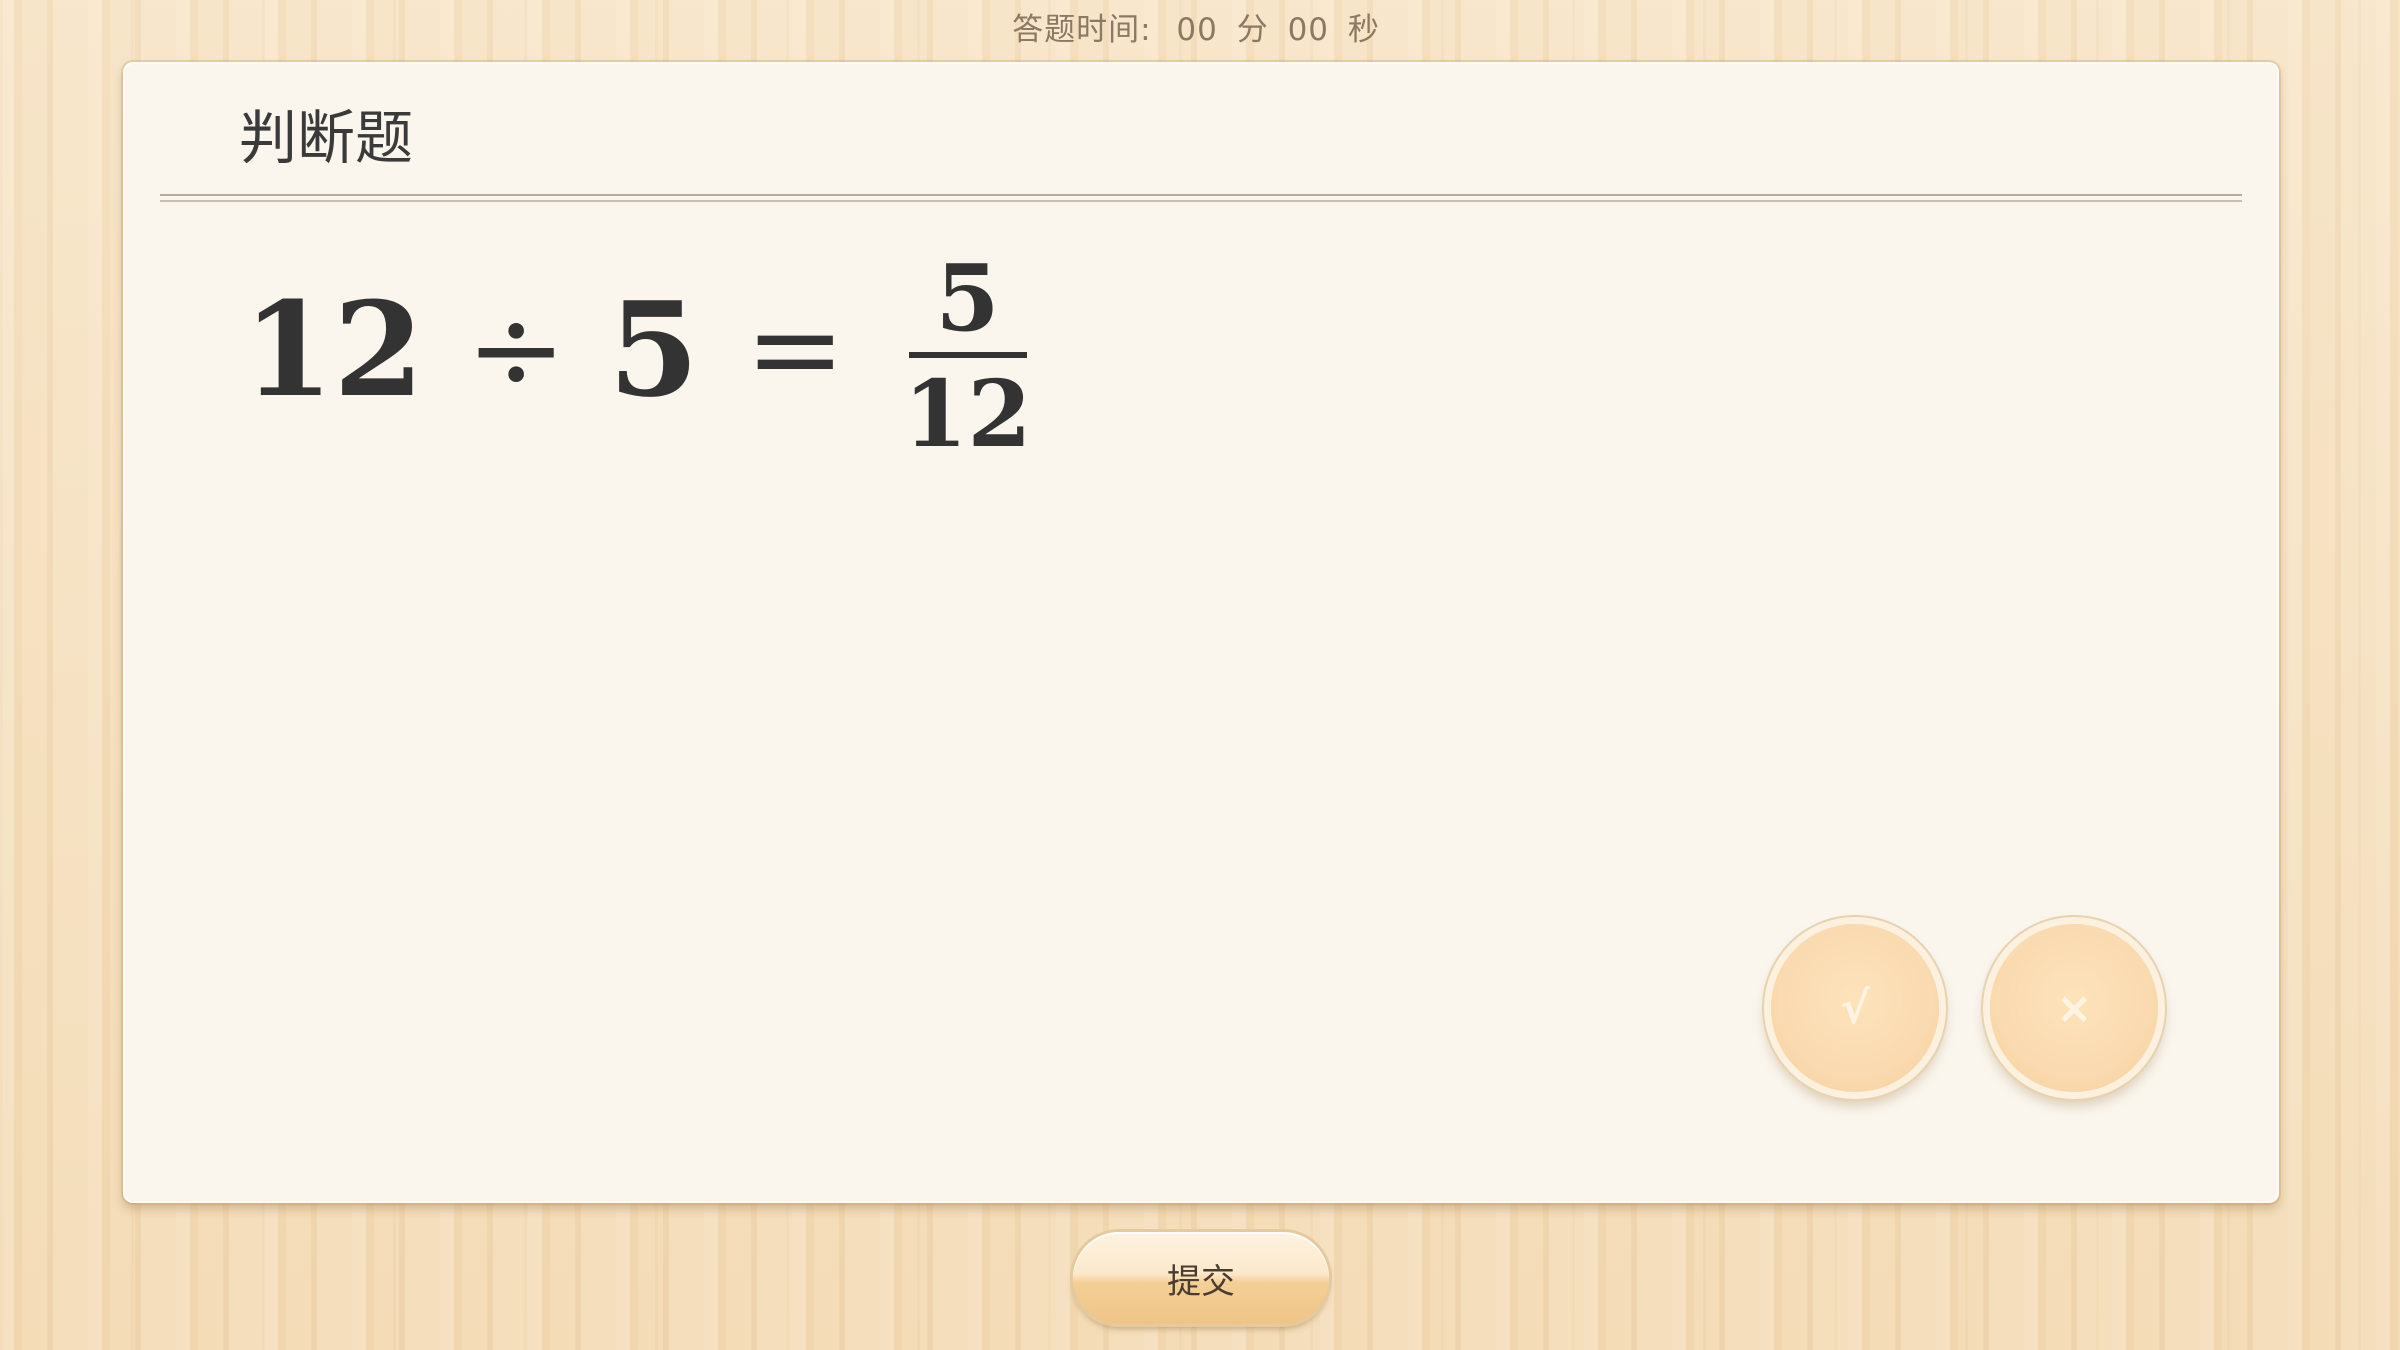 This screenshot has height=1350, width=2400. Describe the element at coordinates (967, 414) in the screenshot. I see `fraction-denominator: 12` at that location.